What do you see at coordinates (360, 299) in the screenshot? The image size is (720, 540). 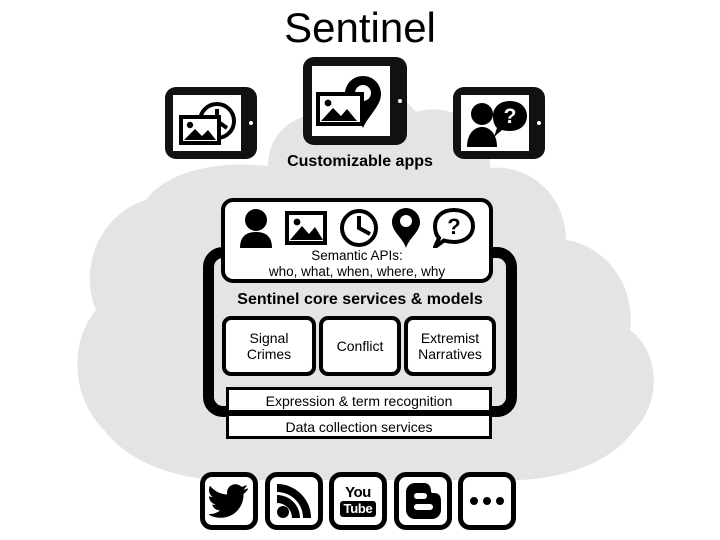 I see `core-services-heading: Sentinel core services & models` at bounding box center [360, 299].